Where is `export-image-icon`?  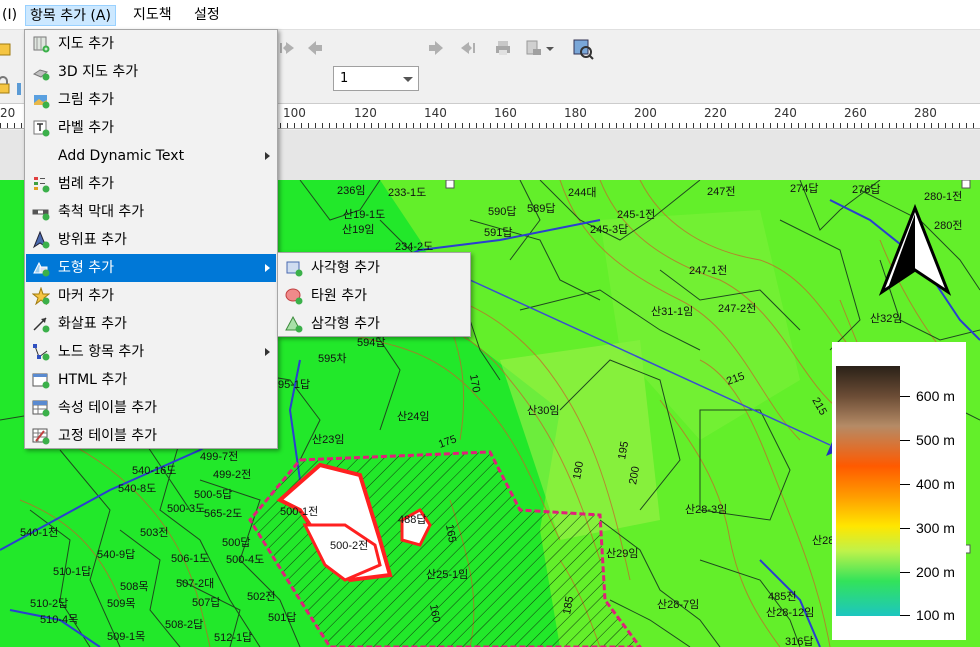 export-image-icon is located at coordinates (533, 48).